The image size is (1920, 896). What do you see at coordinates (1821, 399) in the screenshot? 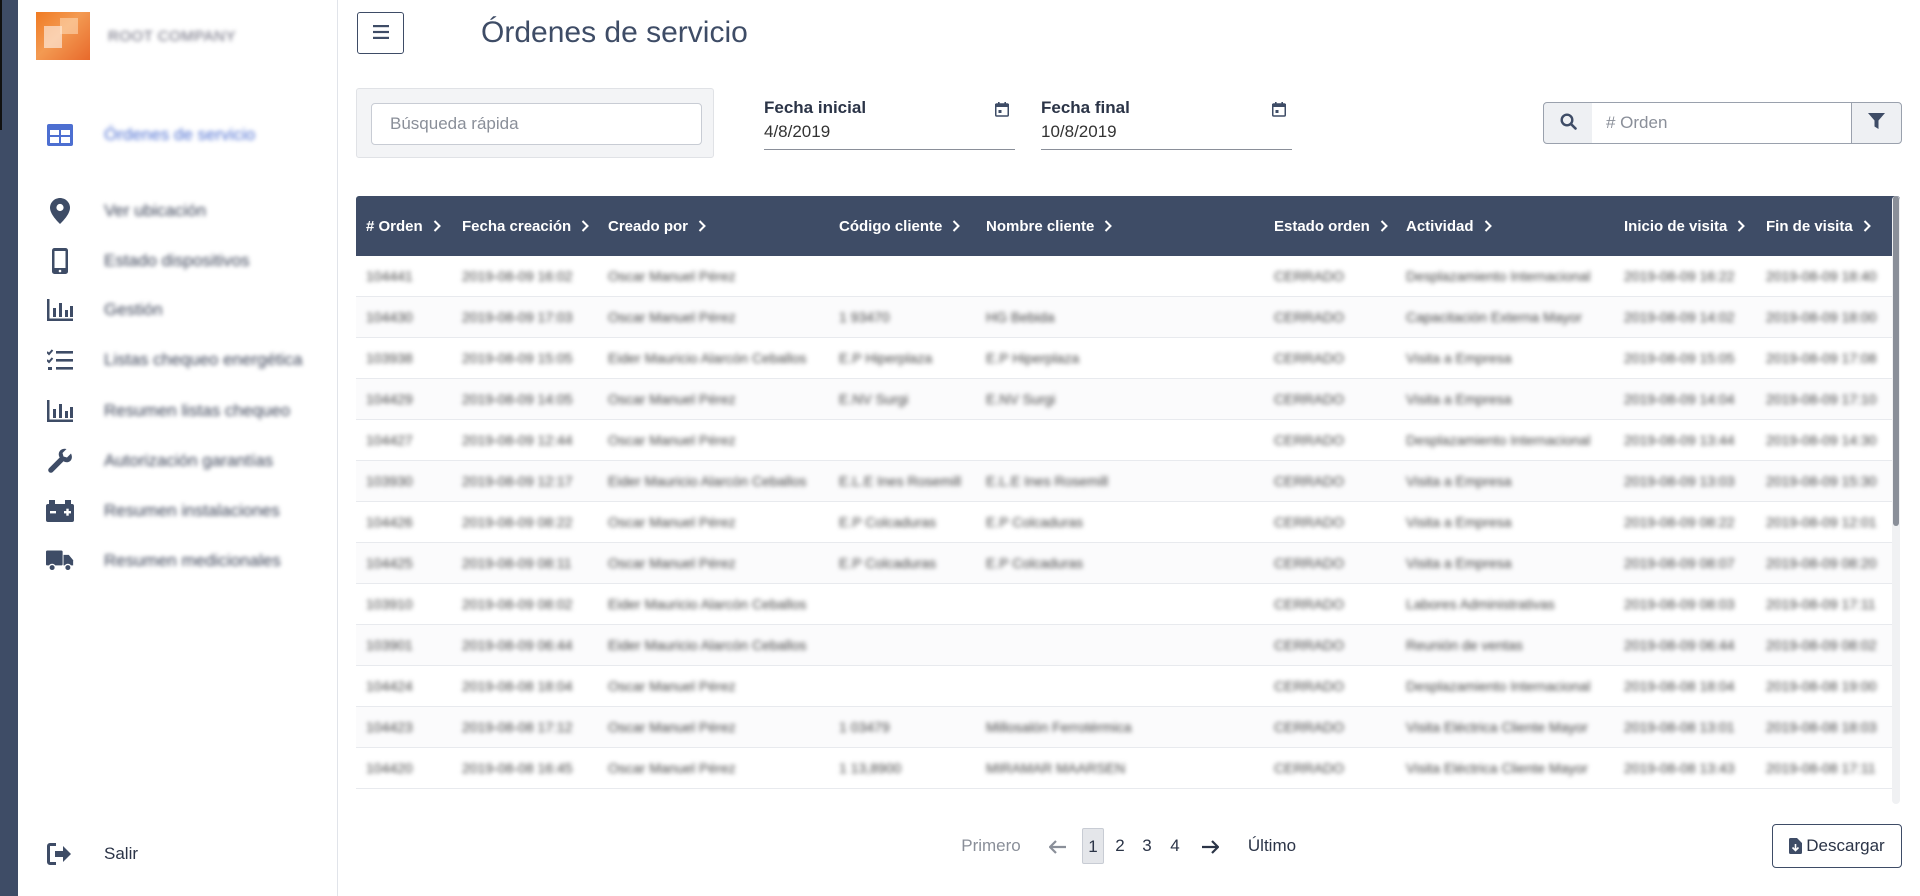
I see `table-cell: 2019-08-09 17:10` at bounding box center [1821, 399].